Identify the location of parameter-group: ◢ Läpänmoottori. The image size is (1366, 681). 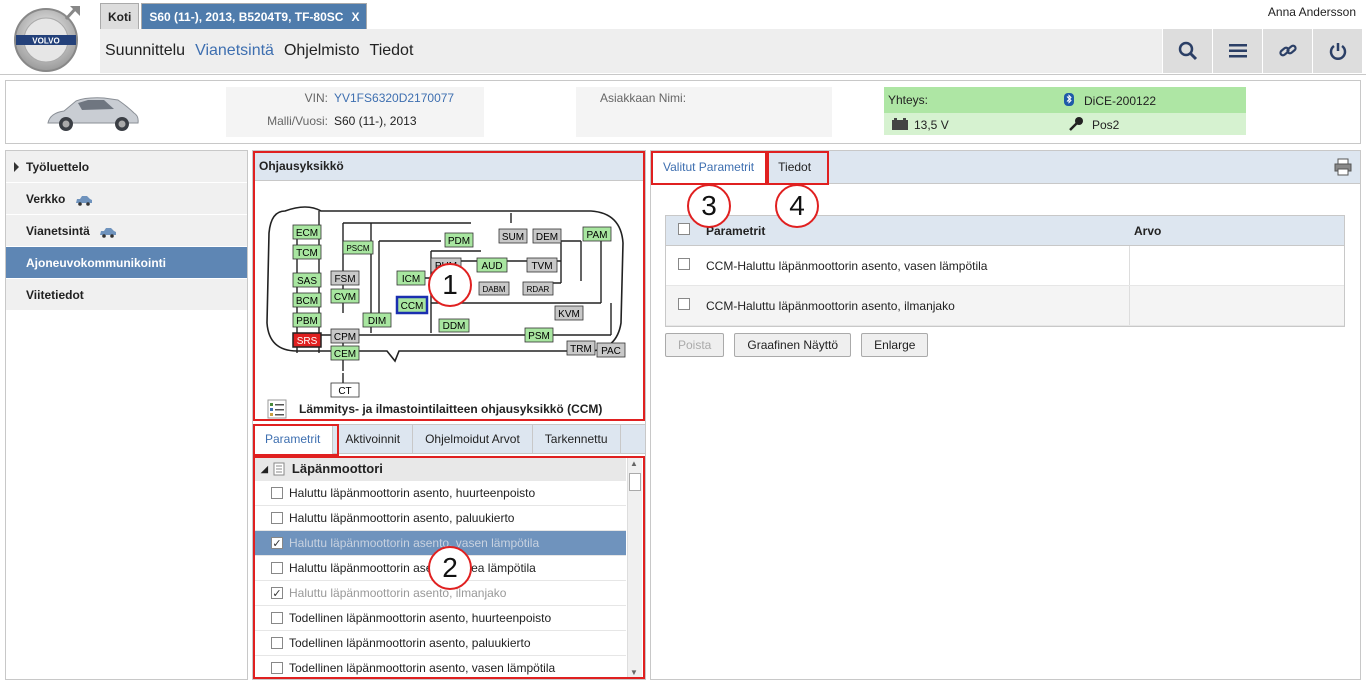
(439, 469).